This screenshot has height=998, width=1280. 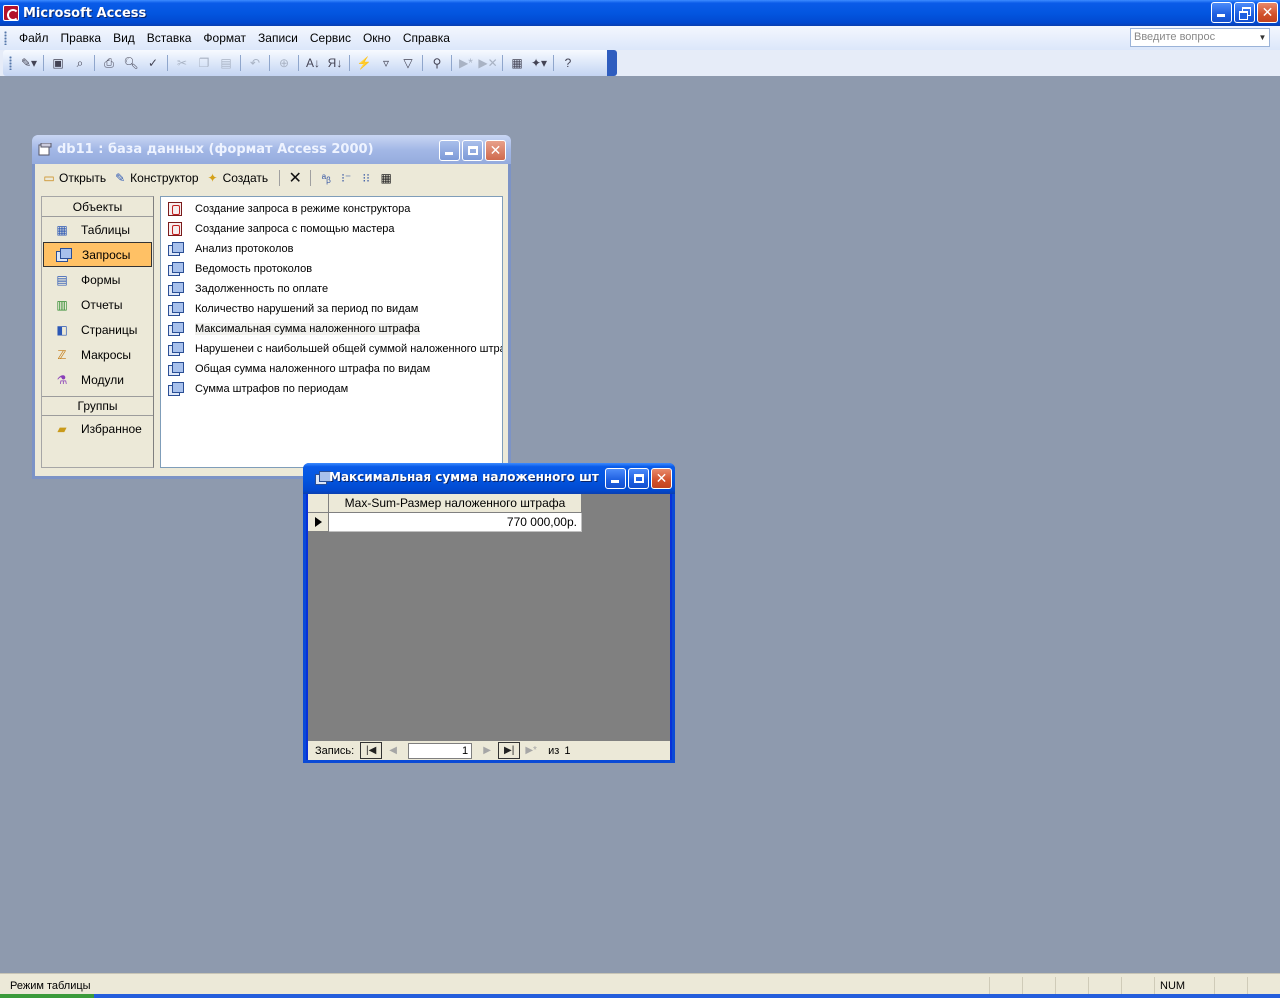 I want to click on record-total: 1, so click(x=567, y=750).